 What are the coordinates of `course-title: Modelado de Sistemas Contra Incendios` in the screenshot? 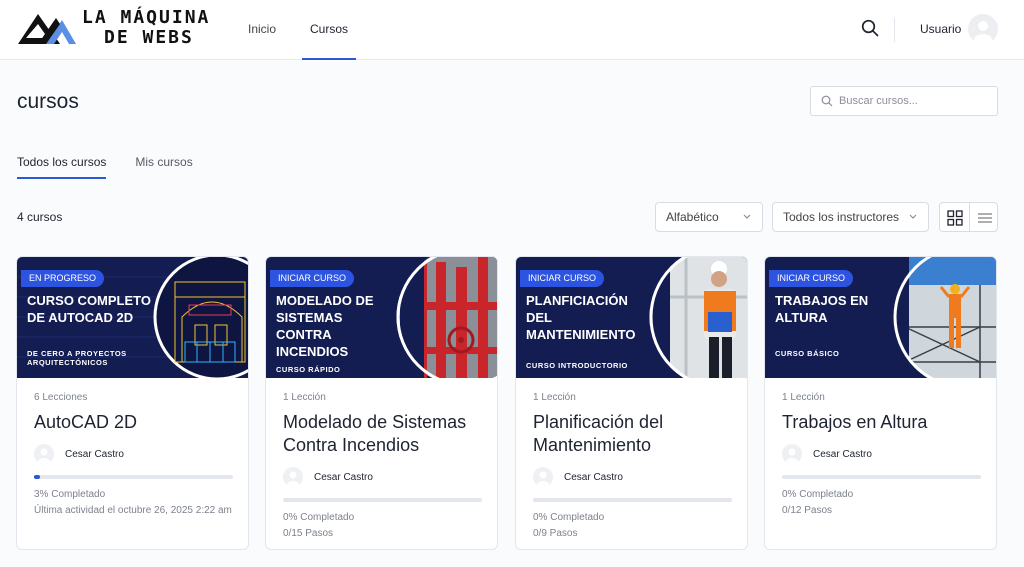 It's located at (383, 434).